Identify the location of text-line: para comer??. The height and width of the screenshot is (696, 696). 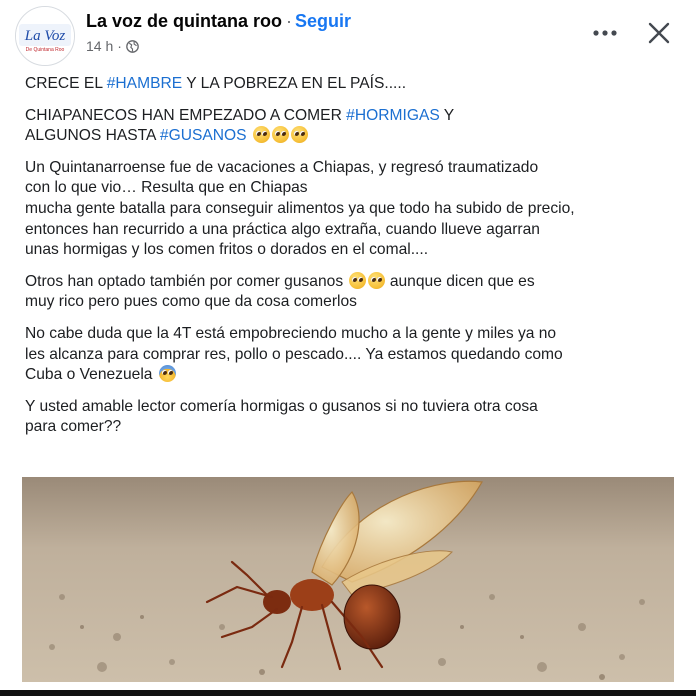
(73, 427).